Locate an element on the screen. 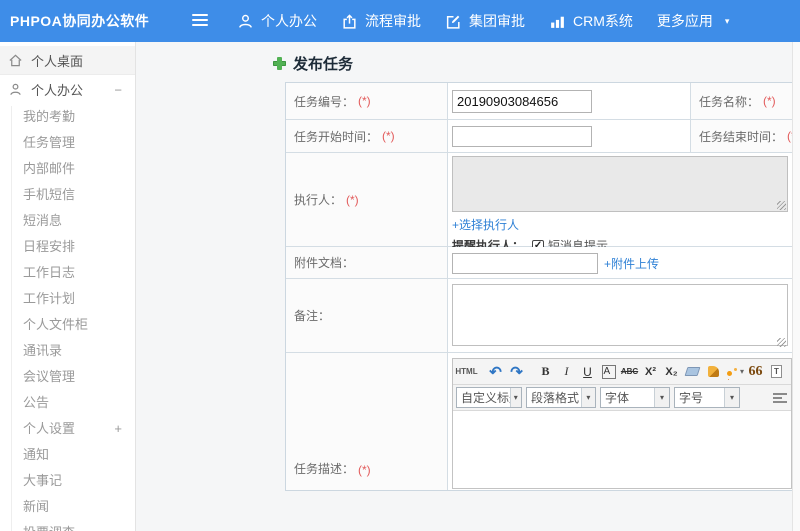  task-number-label: 任务编号： (*) is located at coordinates (367, 101).